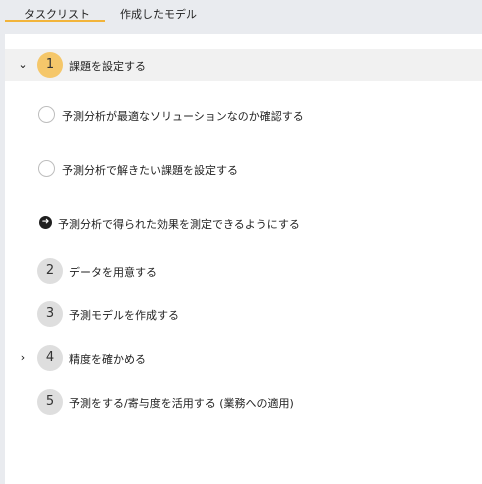 The image size is (482, 484). What do you see at coordinates (243, 65) in the screenshot?
I see `step-1-header: ⌄ 1 課題を設定する` at bounding box center [243, 65].